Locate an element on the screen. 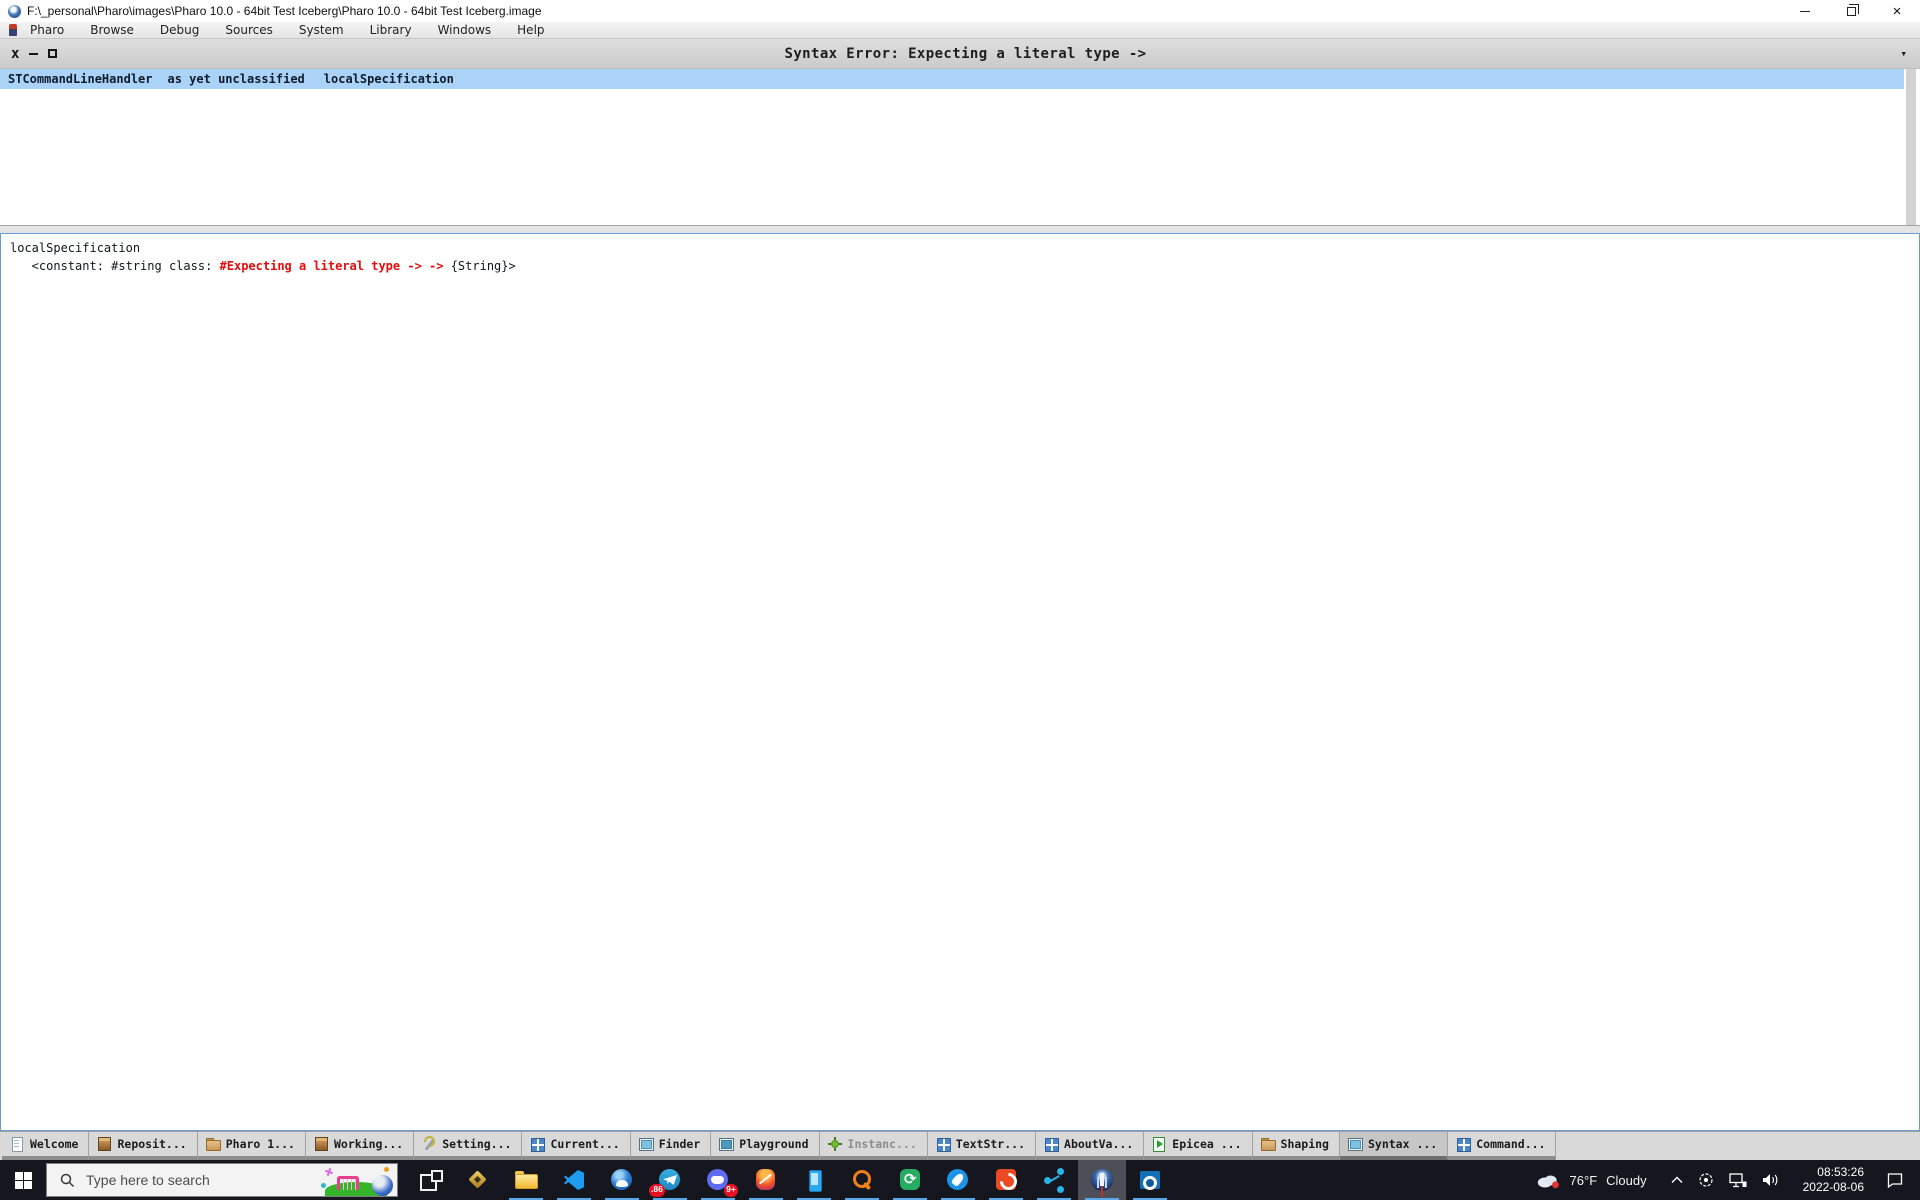 The image size is (1920, 1200). code-line-selector: localSpecification is located at coordinates (75, 248).